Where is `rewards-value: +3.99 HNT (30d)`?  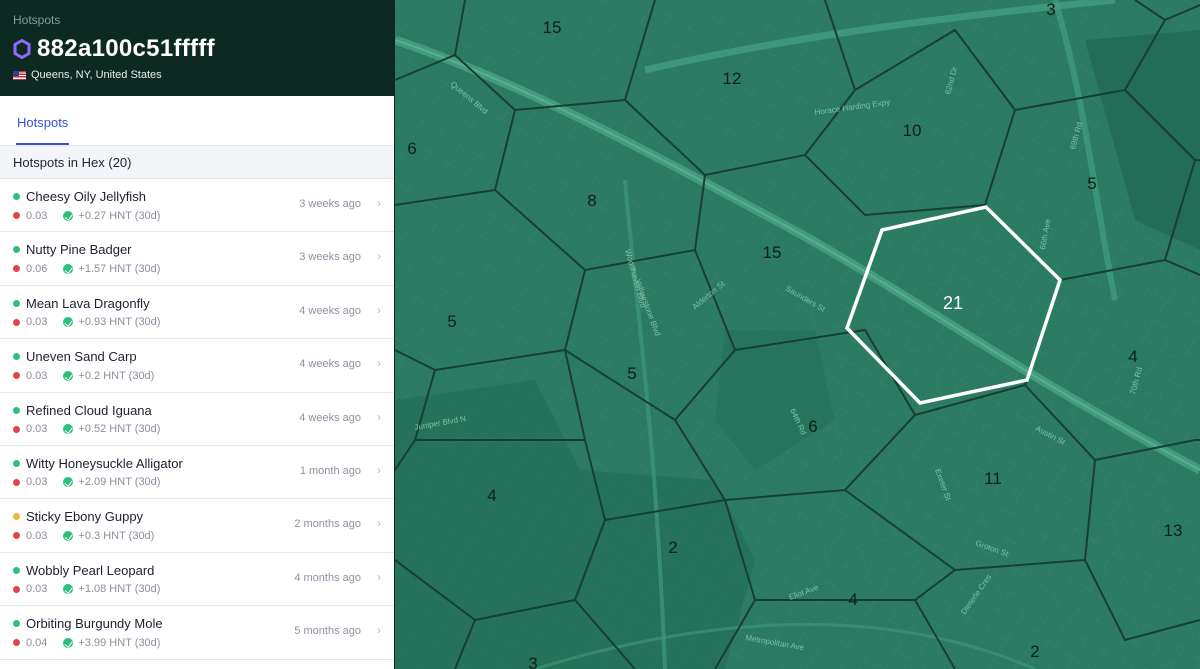
rewards-value: +3.99 HNT (30d) is located at coordinates (119, 642).